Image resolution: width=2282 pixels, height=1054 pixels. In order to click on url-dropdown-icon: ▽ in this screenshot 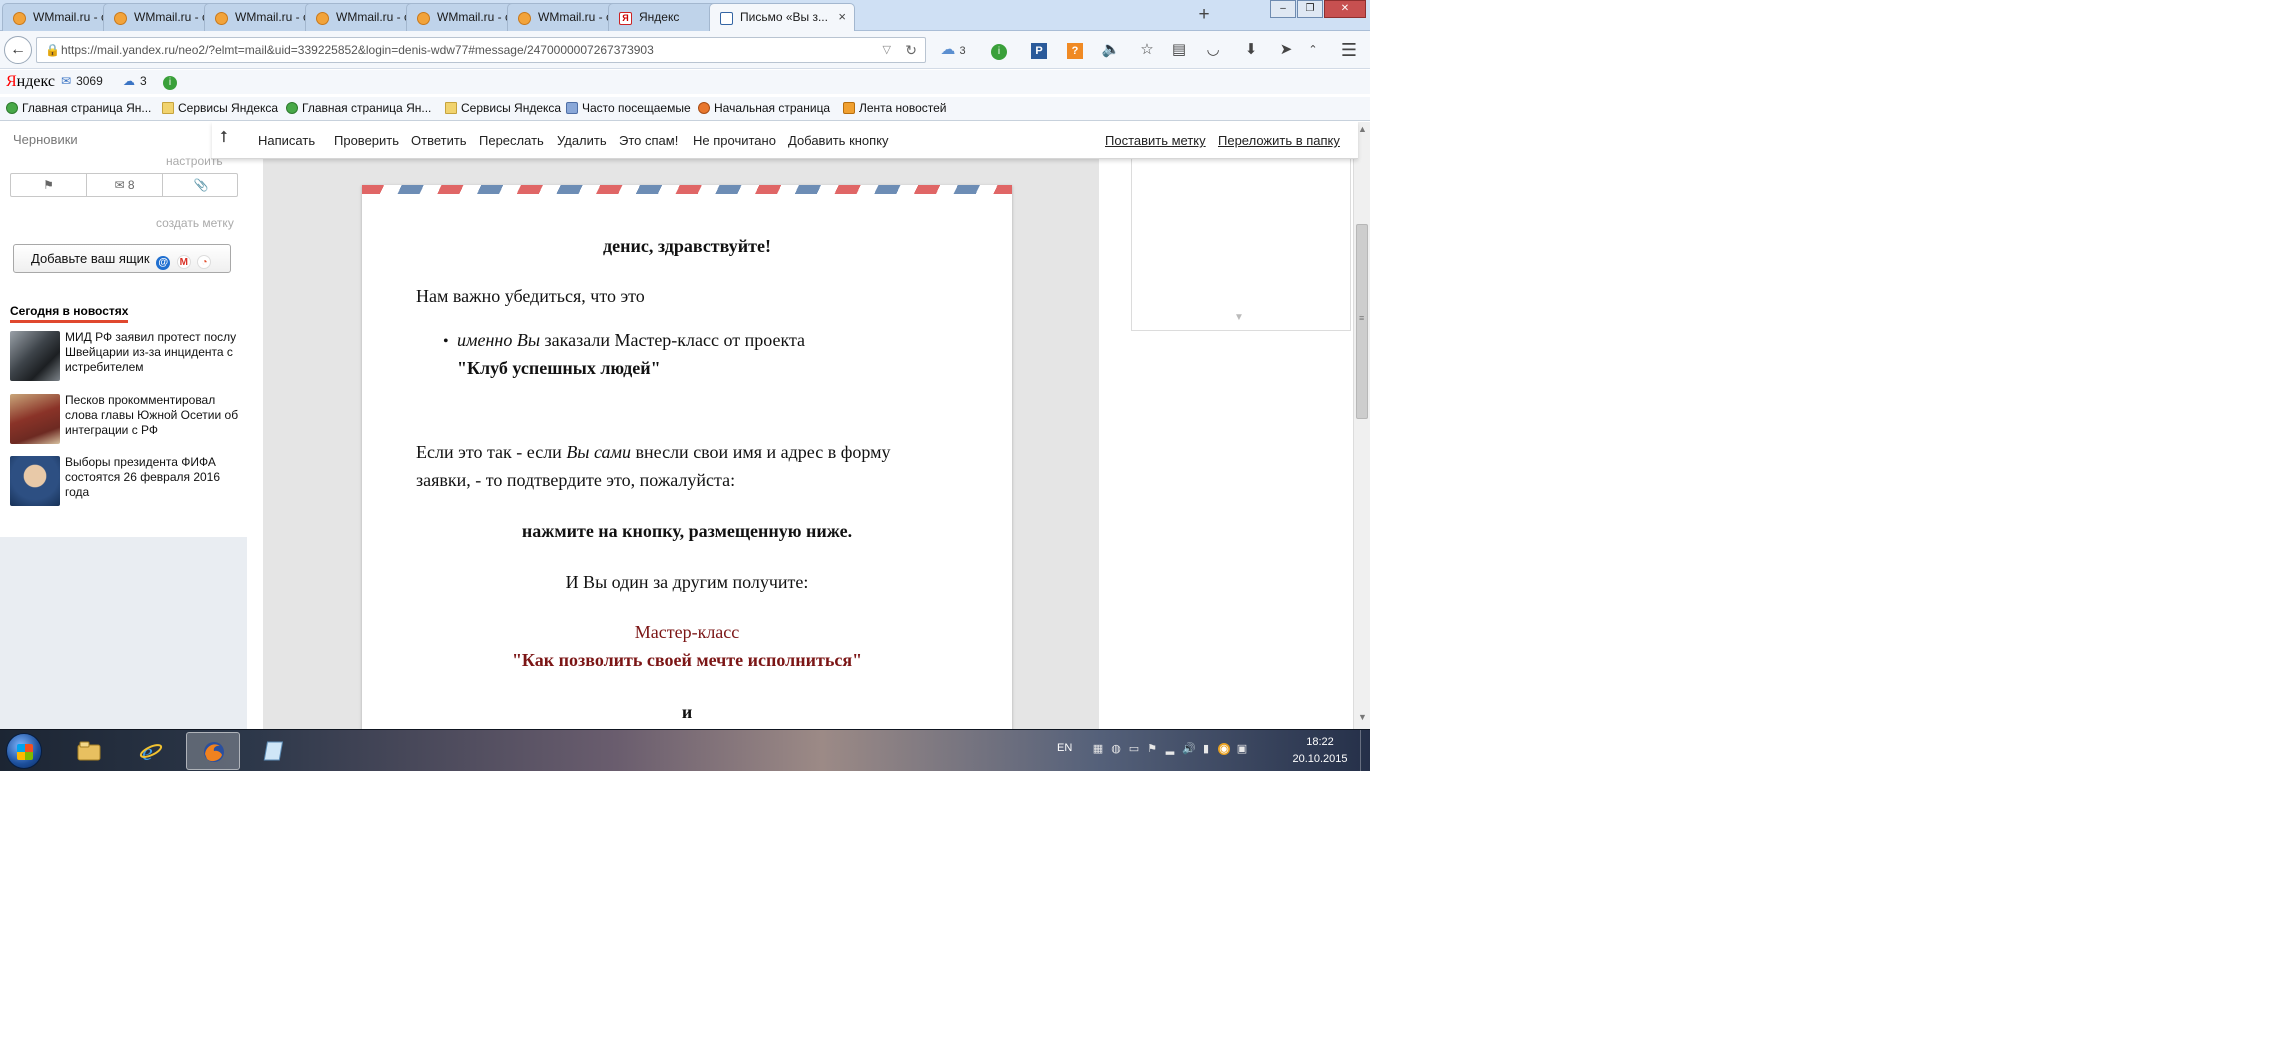, I will do `click(887, 49)`.